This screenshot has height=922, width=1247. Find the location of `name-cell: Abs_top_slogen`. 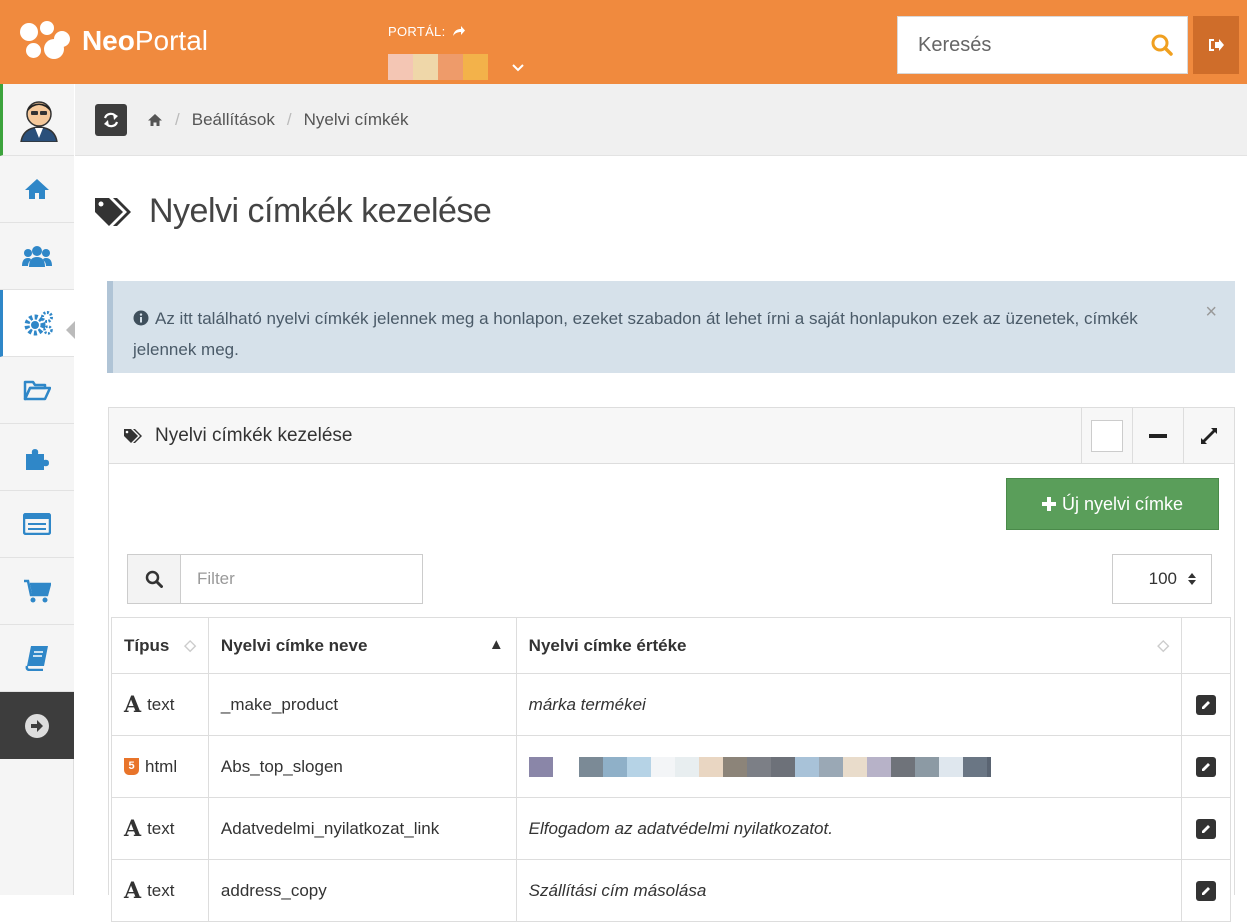

name-cell: Abs_top_slogen is located at coordinates (362, 766).